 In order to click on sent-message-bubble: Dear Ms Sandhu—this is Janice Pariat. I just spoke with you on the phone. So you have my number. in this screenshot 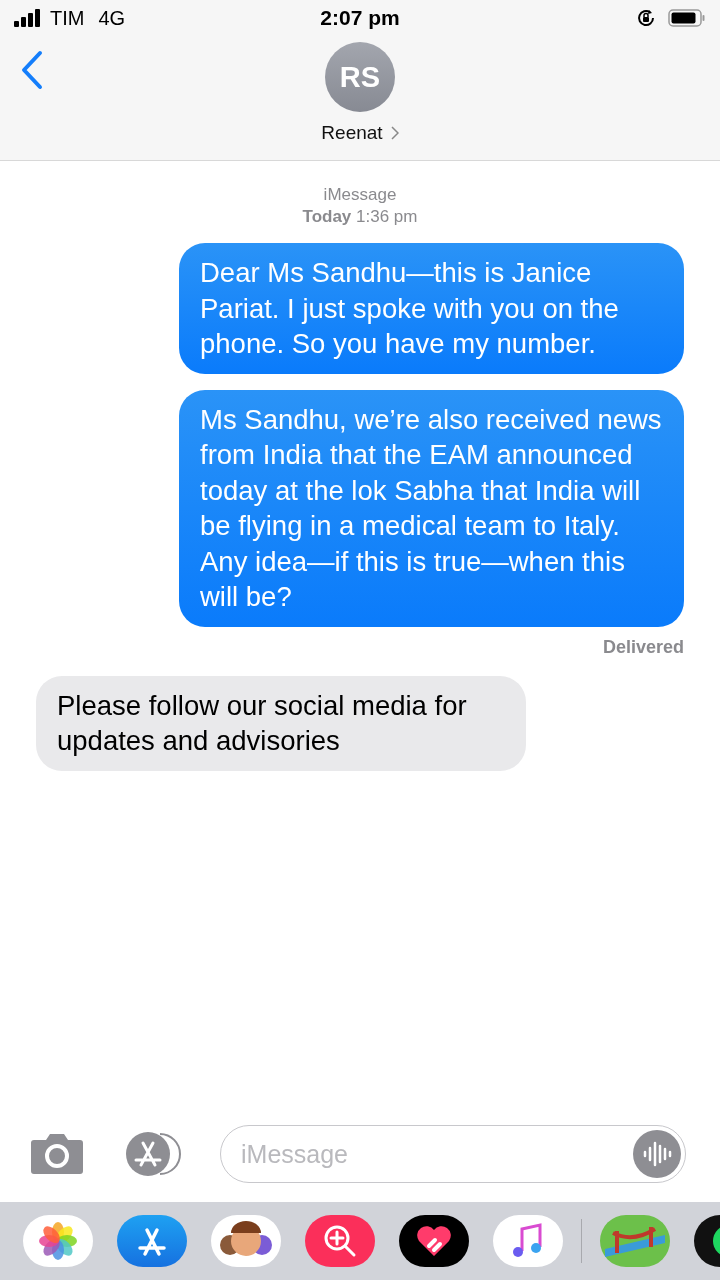, I will do `click(431, 308)`.